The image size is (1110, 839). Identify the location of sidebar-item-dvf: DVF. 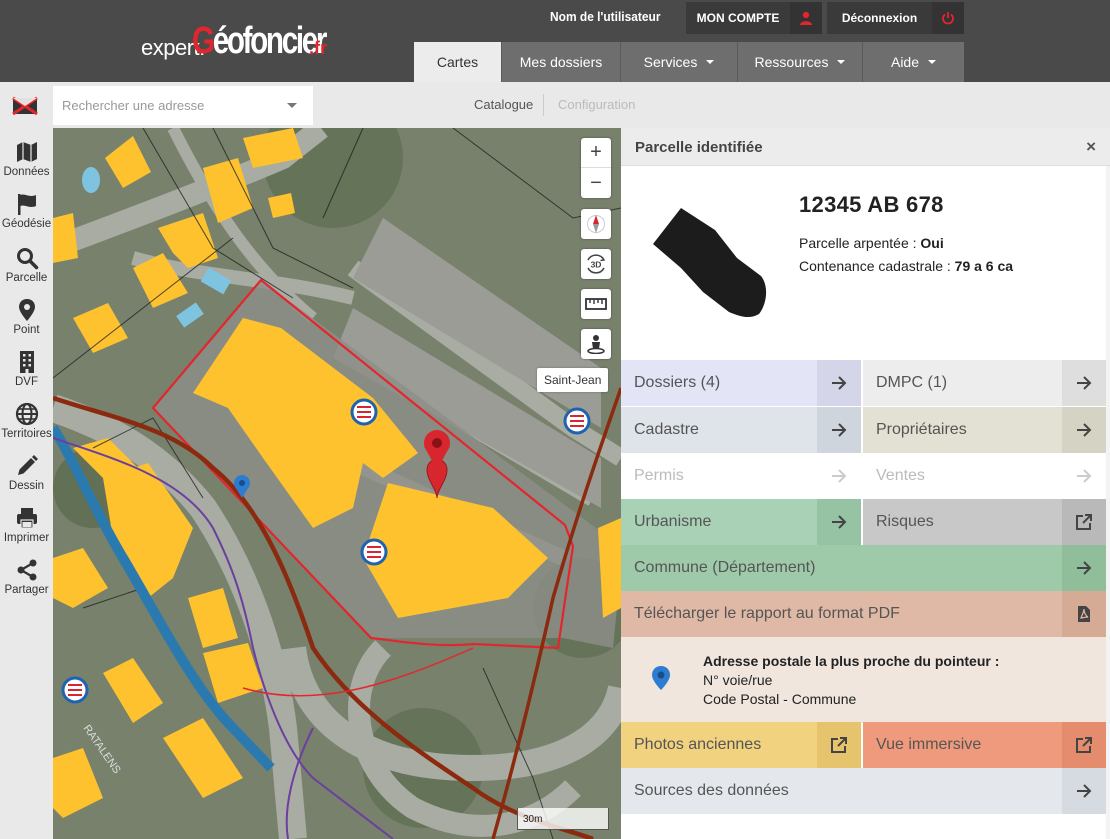
(26, 376).